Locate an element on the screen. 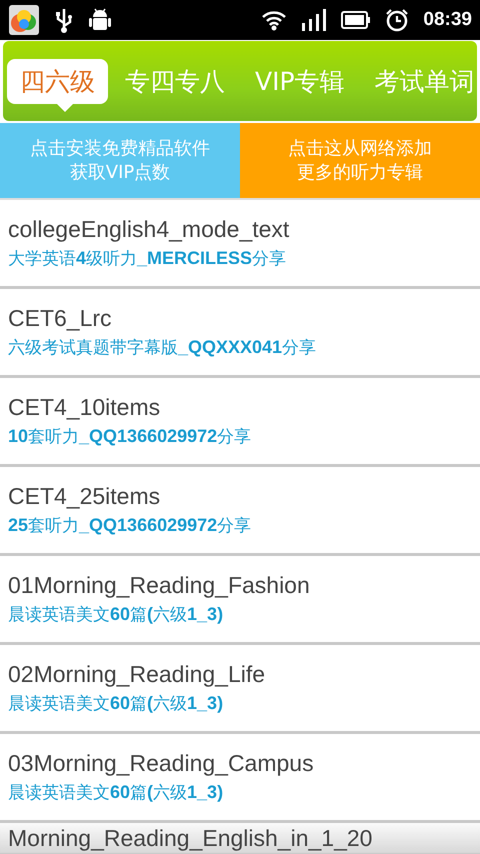 Image resolution: width=480 pixels, height=854 pixels. usb-icon is located at coordinates (64, 20).